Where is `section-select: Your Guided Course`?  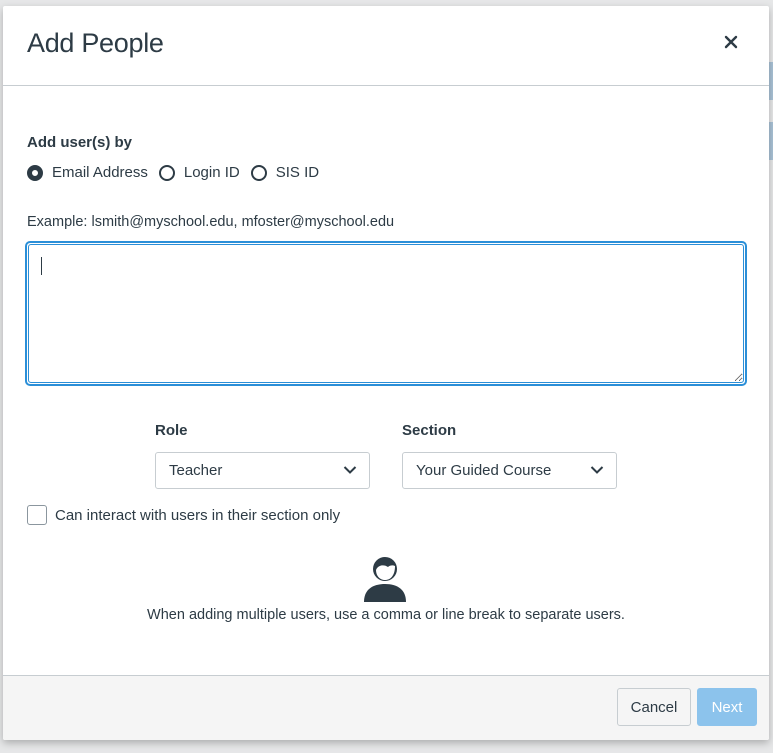
section-select: Your Guided Course is located at coordinates (509, 470).